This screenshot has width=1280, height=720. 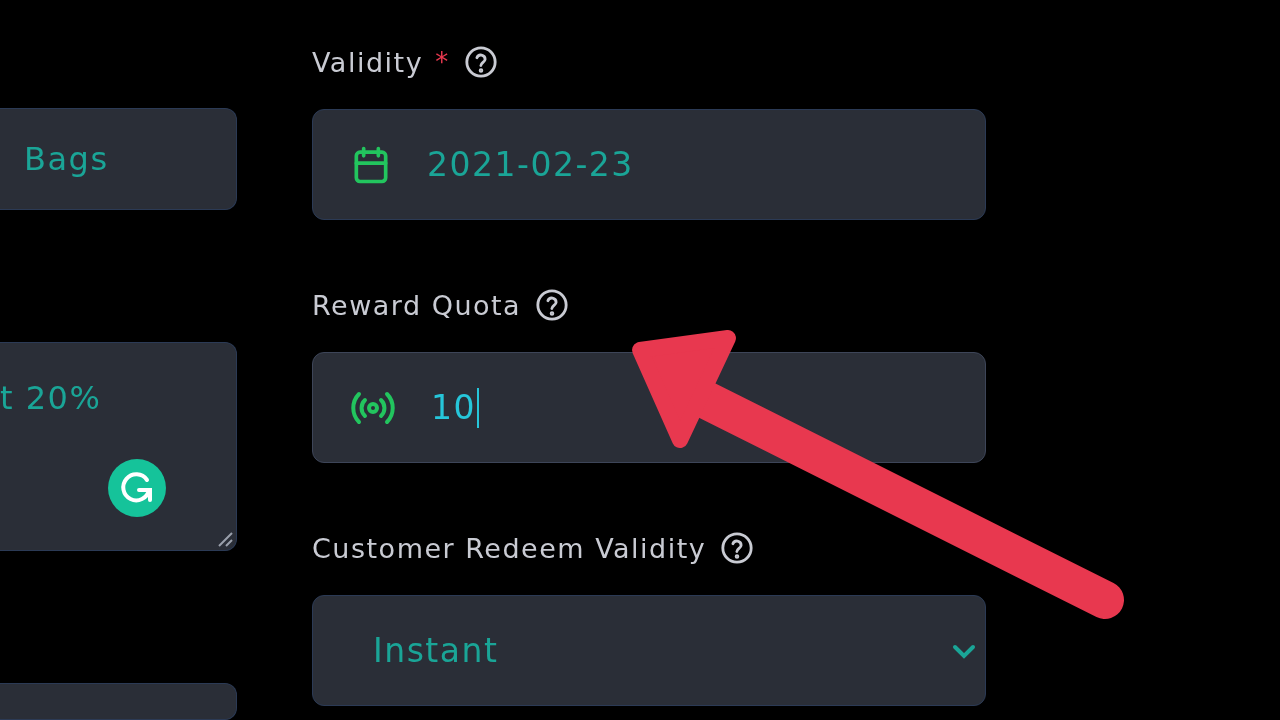 I want to click on field-label: Customer Redeem Validity, so click(x=509, y=548).